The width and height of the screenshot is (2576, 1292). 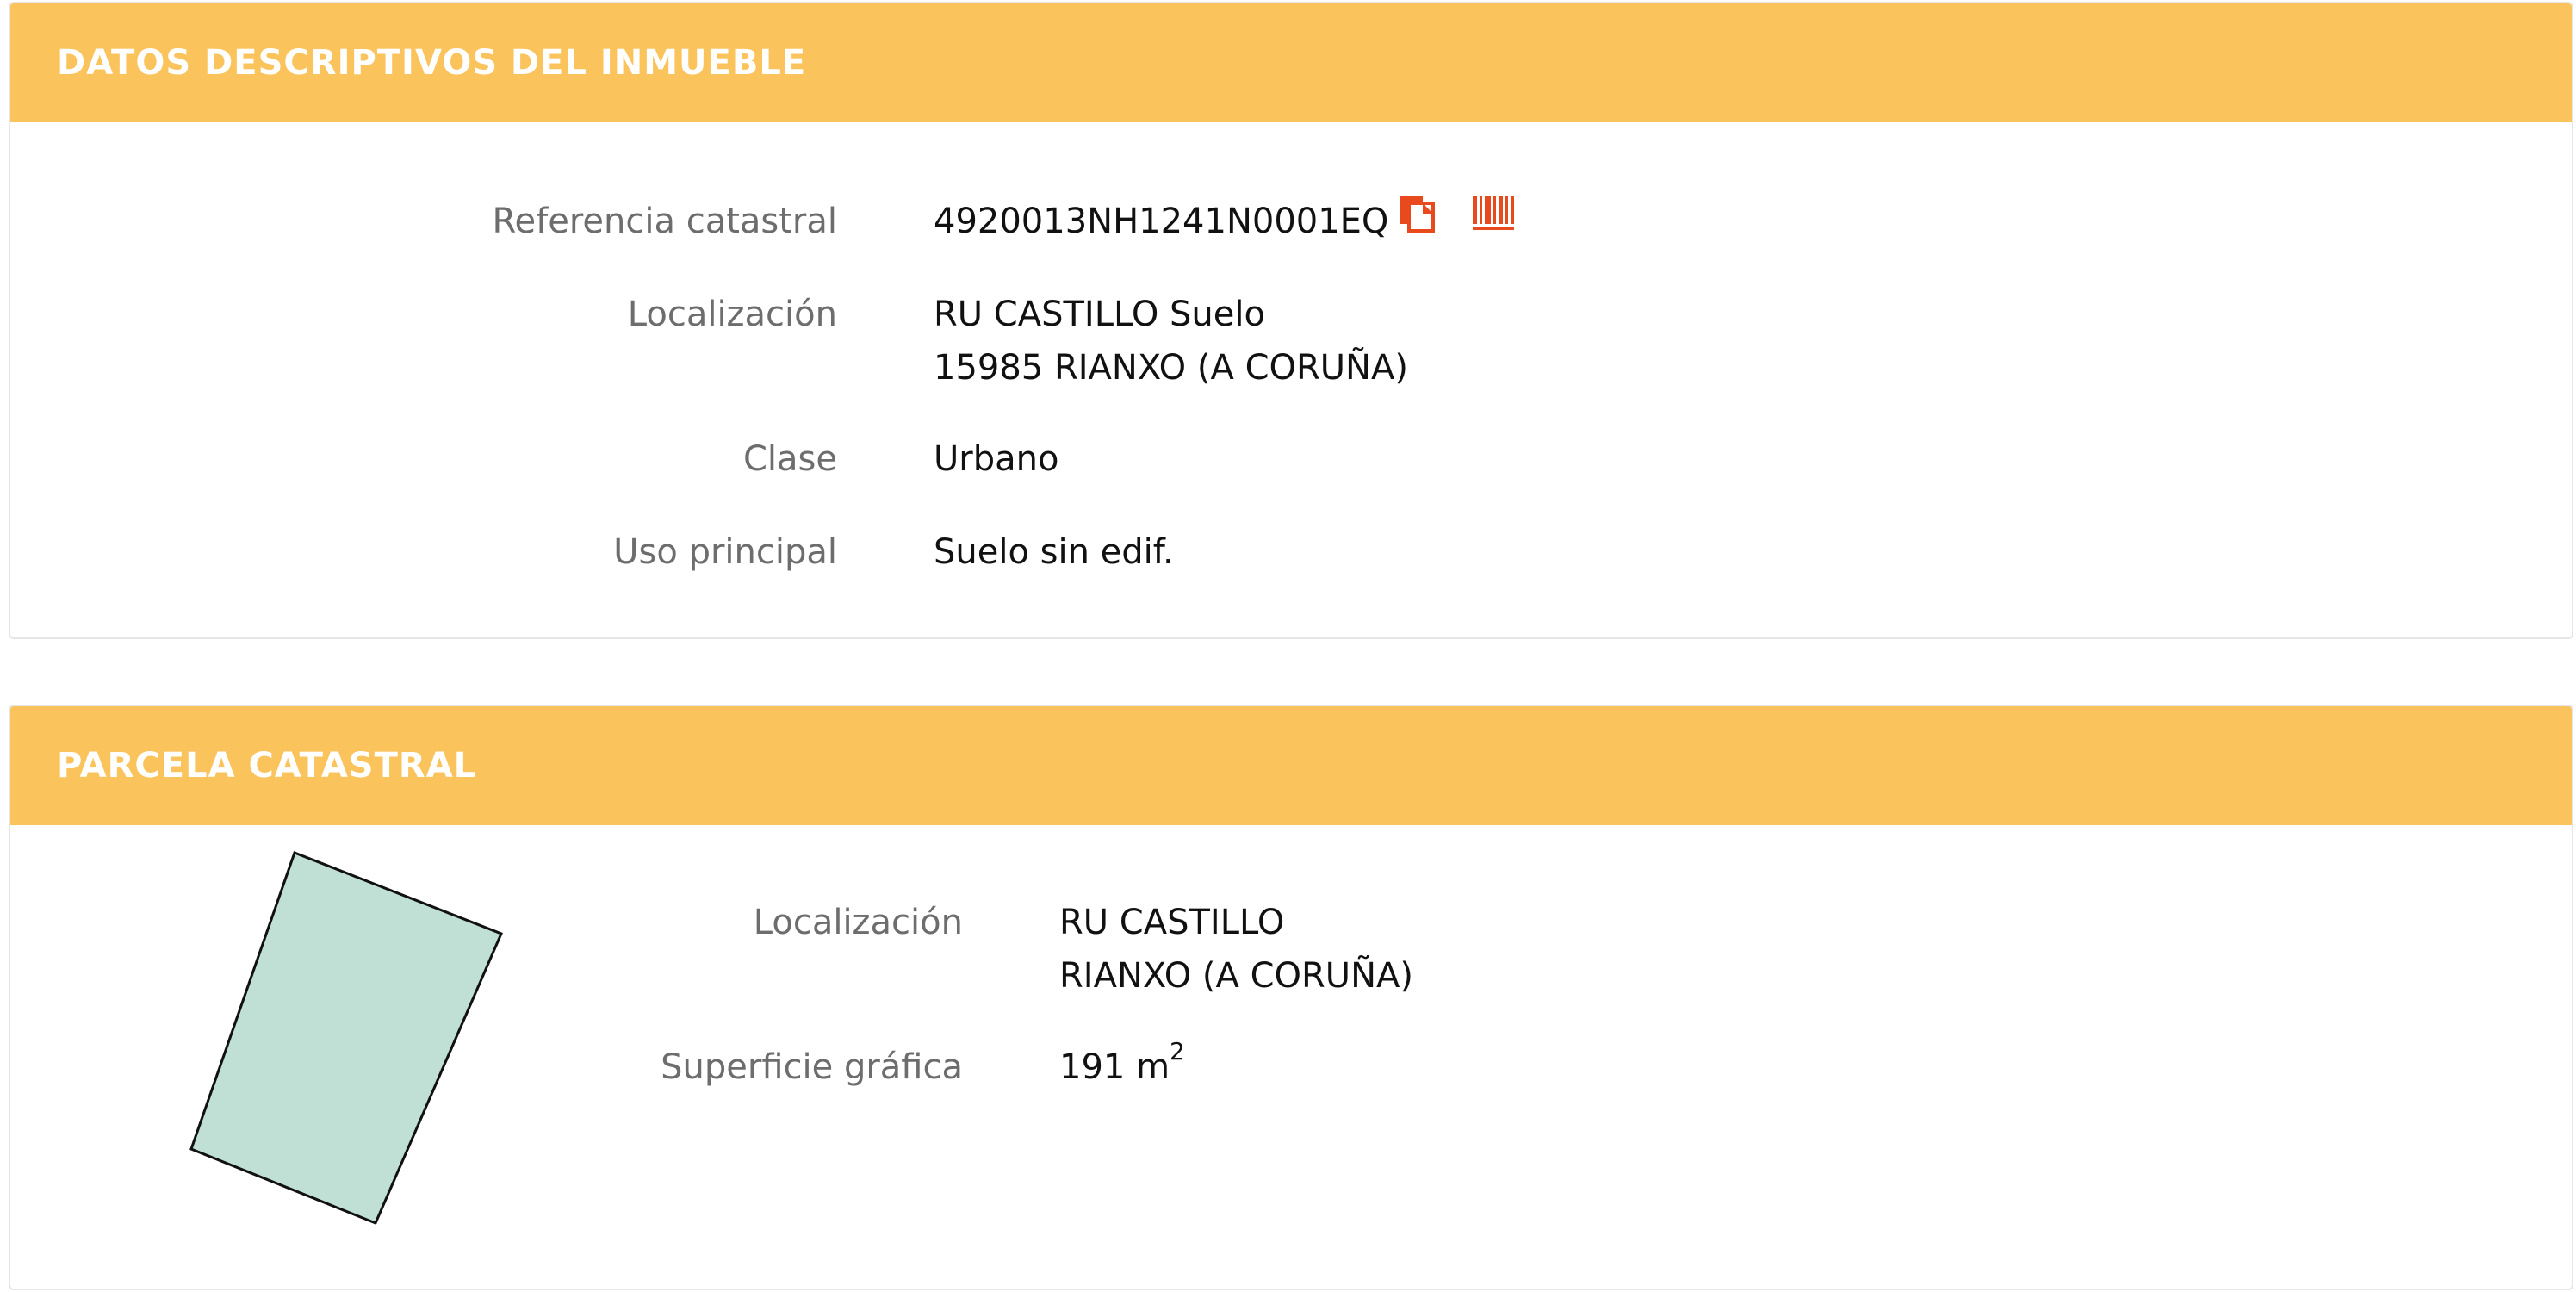 What do you see at coordinates (592, 552) in the screenshot?
I see `uso-principal-row: Uso principal Suelo sin edif.` at bounding box center [592, 552].